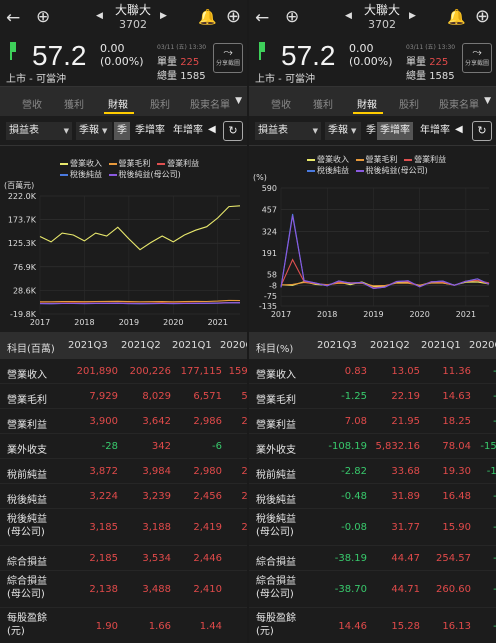 This screenshot has width=496, height=643. What do you see at coordinates (123, 625) in the screenshot?
I see `table-row: 每股盈餘(元) 1.90 1.66 1.441.24` at bounding box center [123, 625].